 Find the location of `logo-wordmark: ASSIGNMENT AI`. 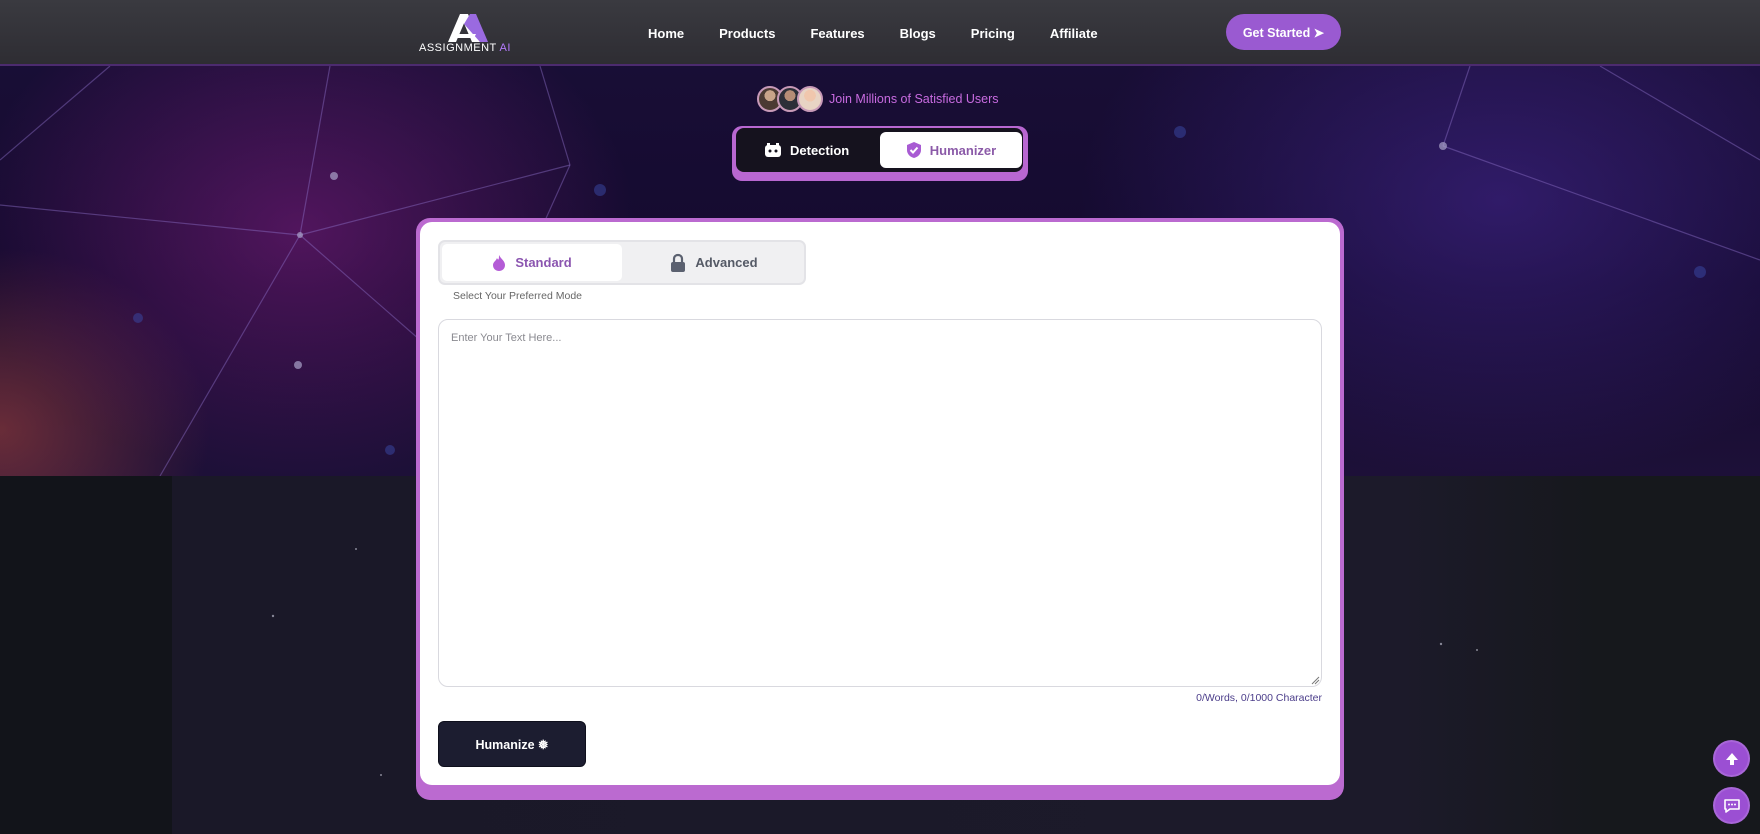

logo-wordmark: ASSIGNMENT AI is located at coordinates (465, 48).